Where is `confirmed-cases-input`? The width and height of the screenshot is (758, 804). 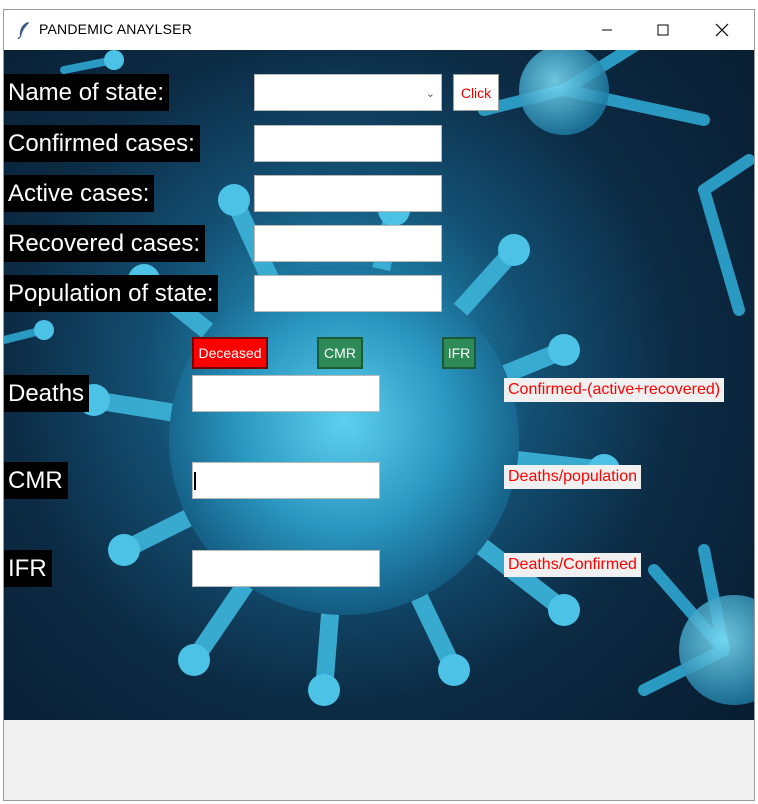
confirmed-cases-input is located at coordinates (348, 143).